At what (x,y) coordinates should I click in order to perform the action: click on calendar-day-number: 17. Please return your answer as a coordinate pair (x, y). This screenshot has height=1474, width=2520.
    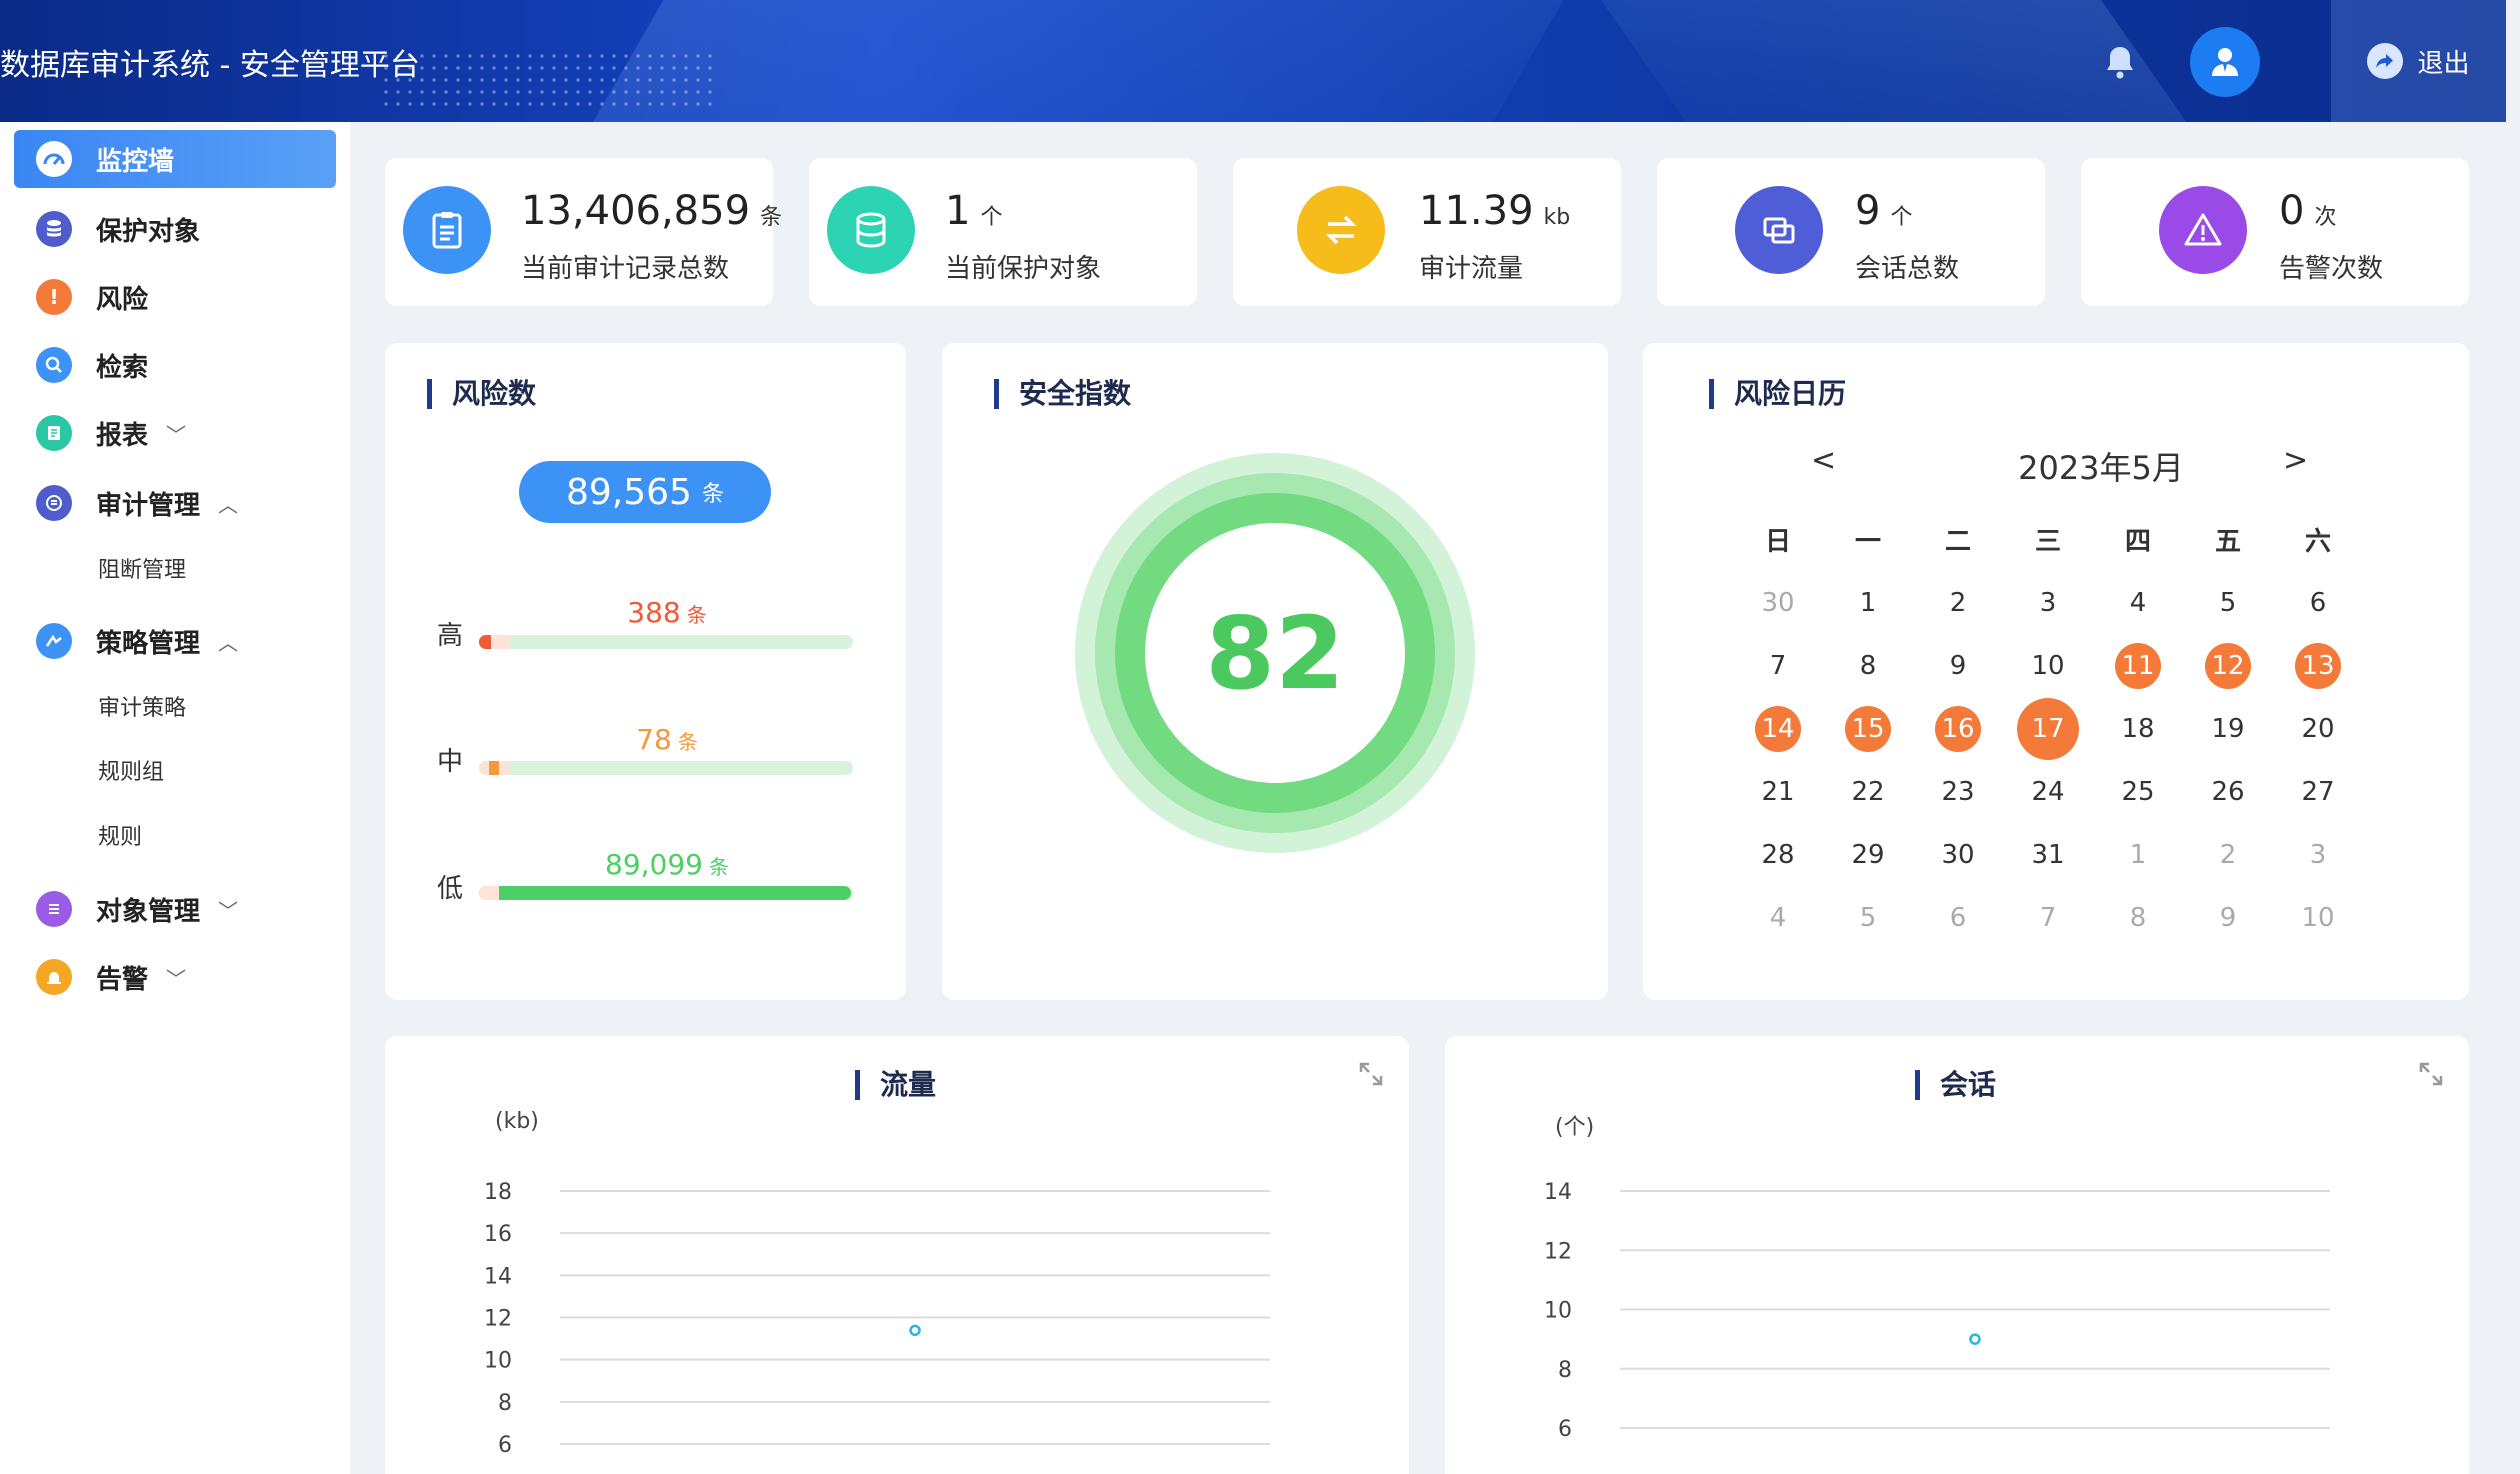
    Looking at the image, I should click on (2048, 728).